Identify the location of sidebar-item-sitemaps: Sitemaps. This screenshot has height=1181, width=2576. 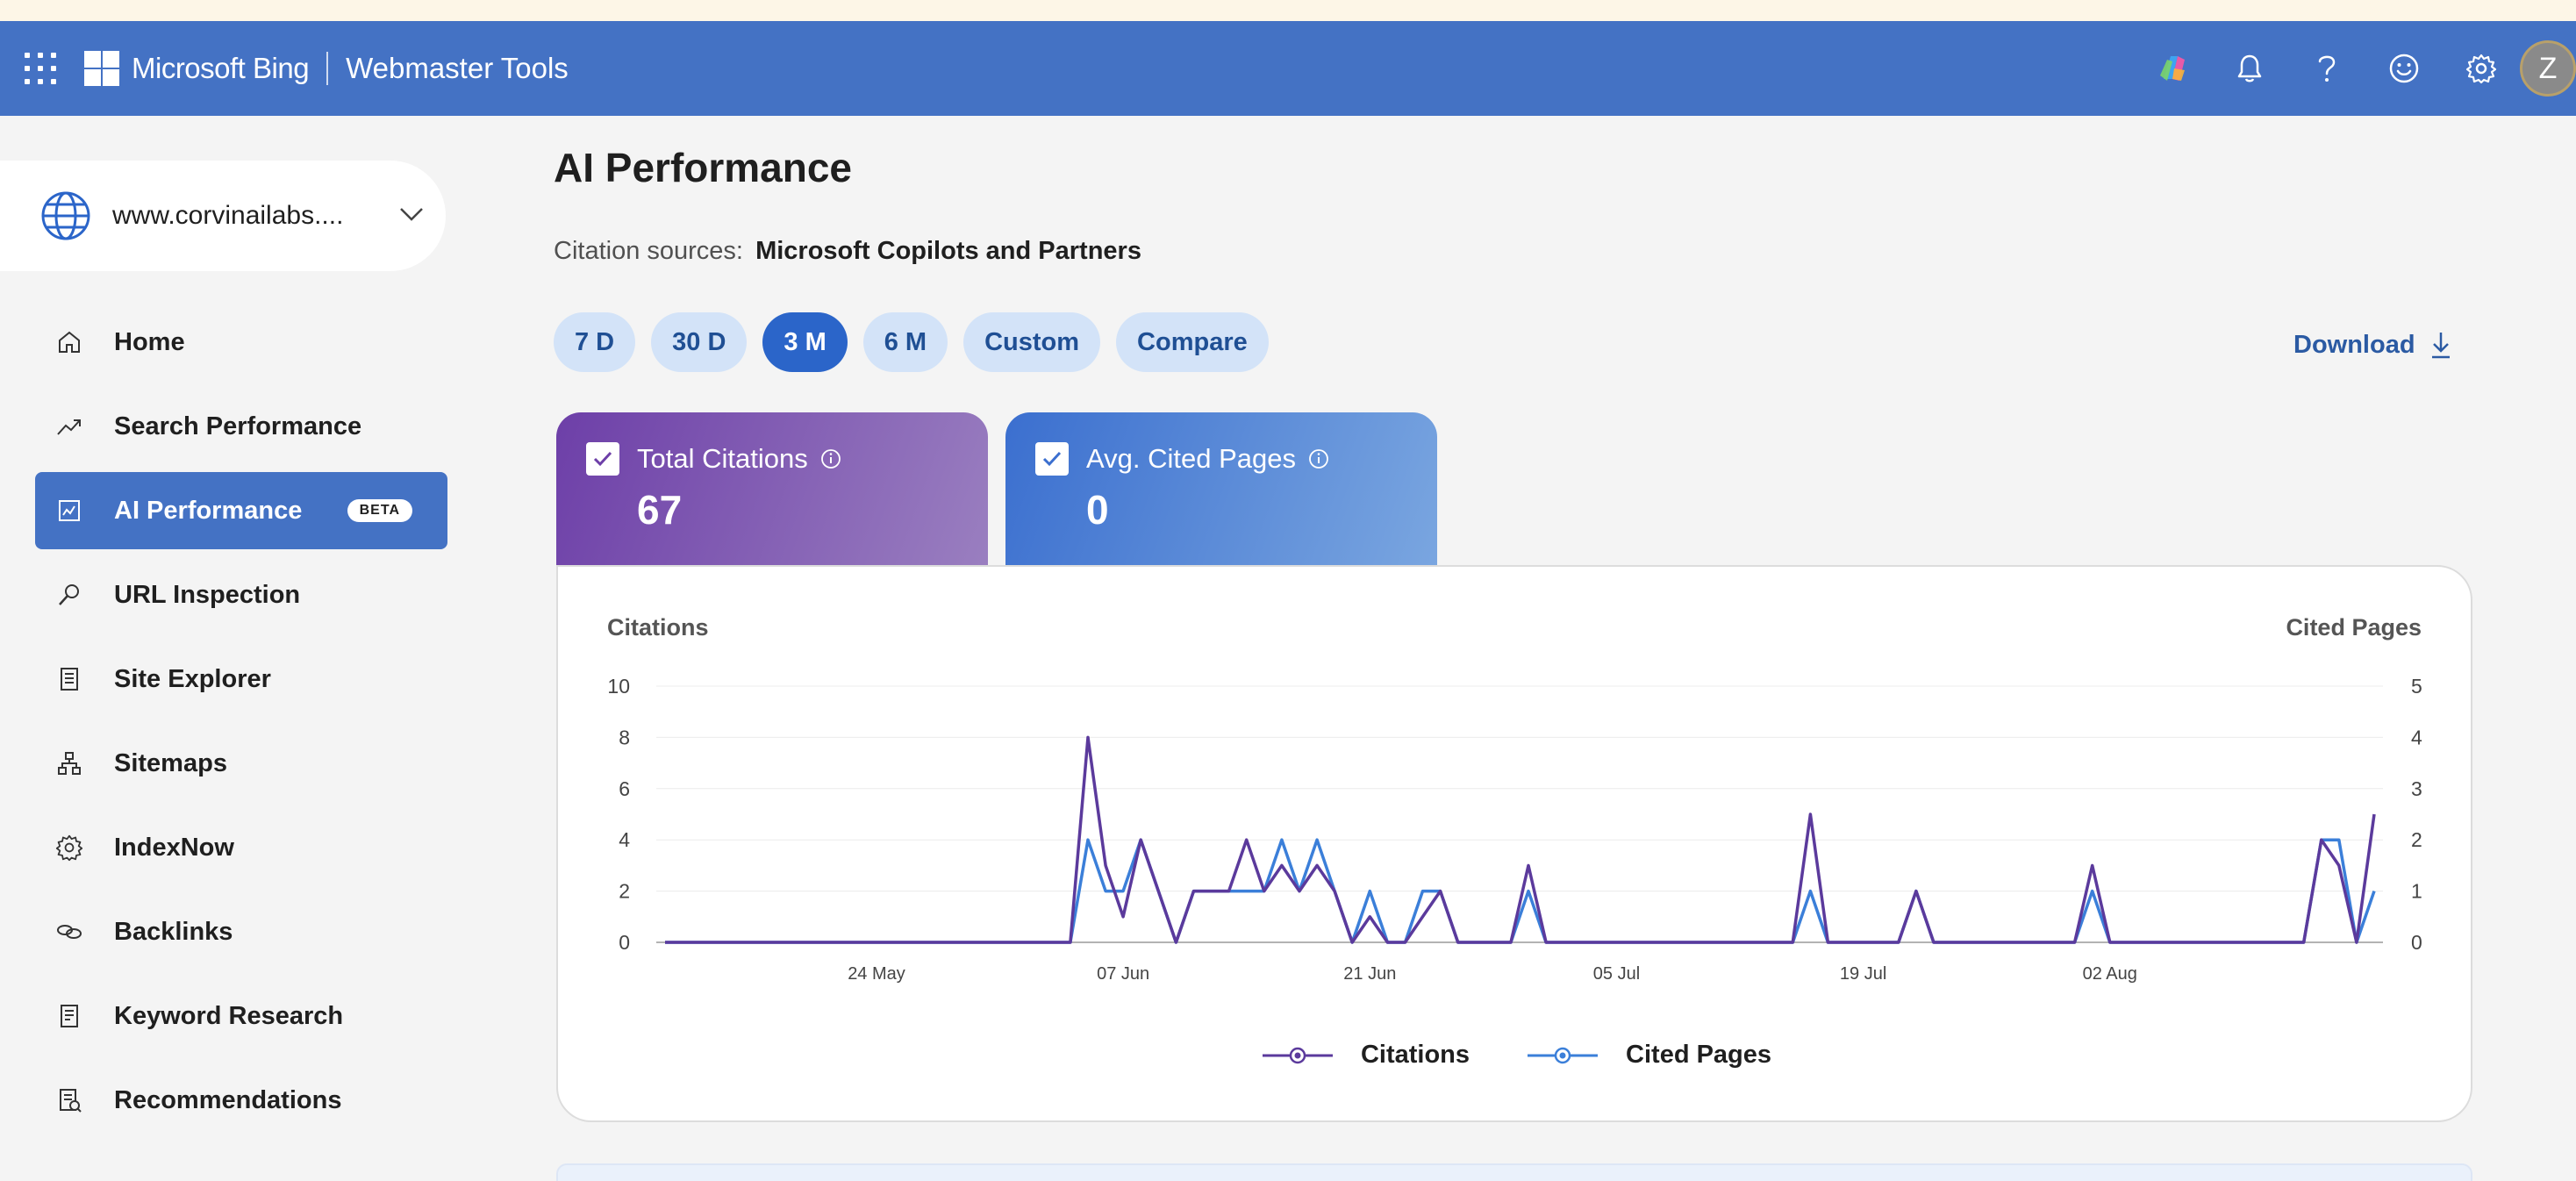
(241, 763).